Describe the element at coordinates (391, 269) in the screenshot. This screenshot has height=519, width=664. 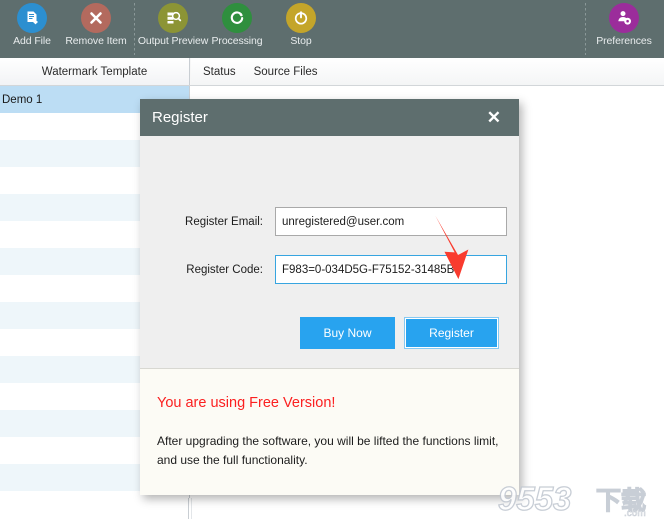
I see `register-code-input` at that location.